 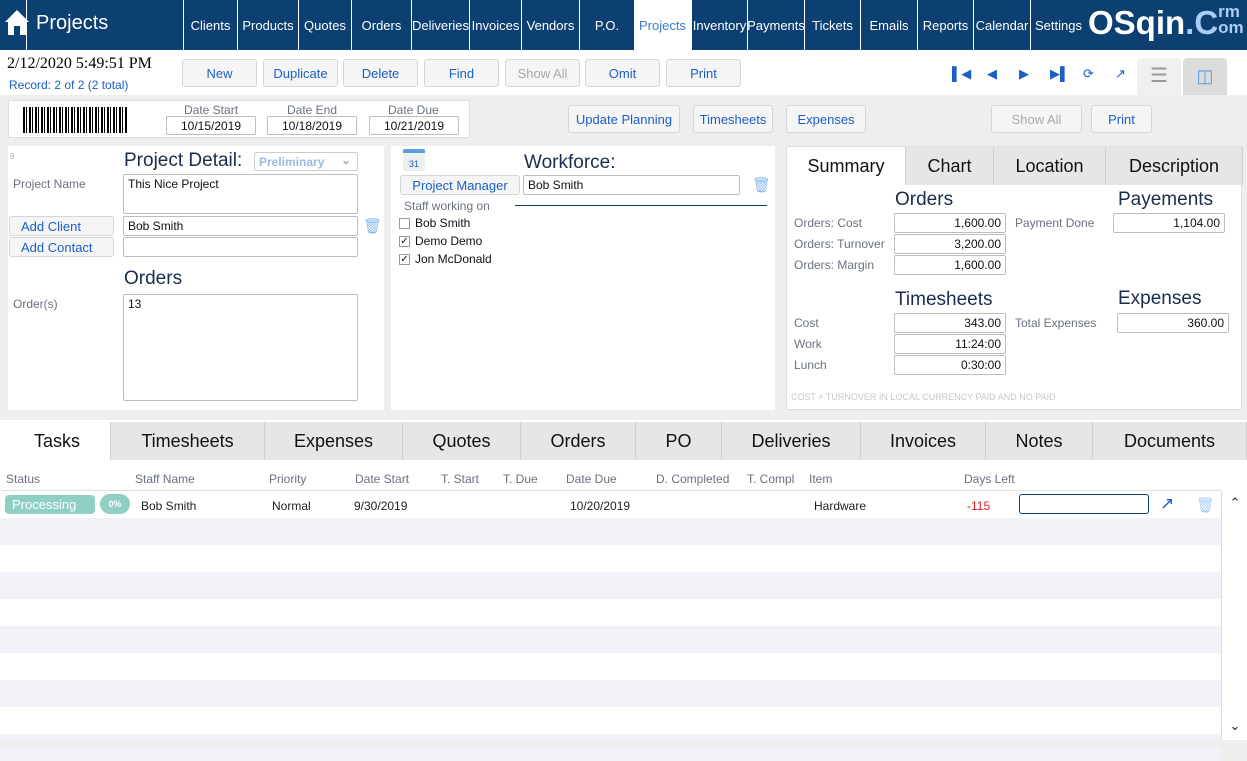 I want to click on nav-payments: Payments, so click(x=776, y=25).